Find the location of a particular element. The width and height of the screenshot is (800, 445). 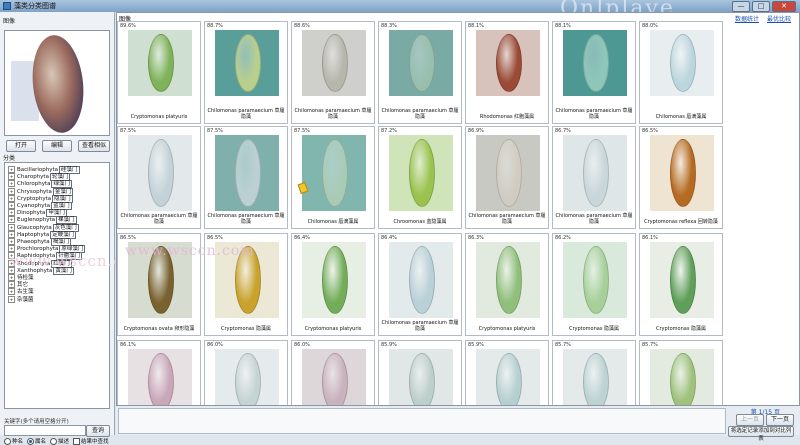

keyword-label: 关键字(多个请用空格分开) is located at coordinates (36, 422).